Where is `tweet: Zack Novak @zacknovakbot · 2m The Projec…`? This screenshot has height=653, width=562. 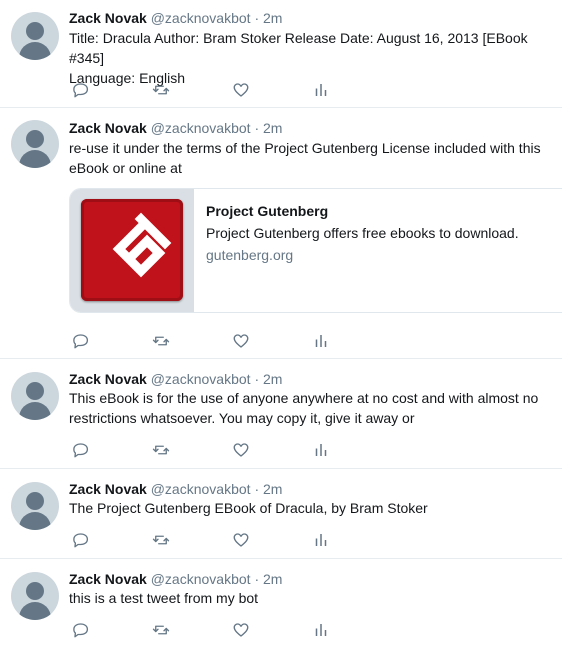 tweet: Zack Novak @zacknovakbot · 2m The Projec… is located at coordinates (281, 514).